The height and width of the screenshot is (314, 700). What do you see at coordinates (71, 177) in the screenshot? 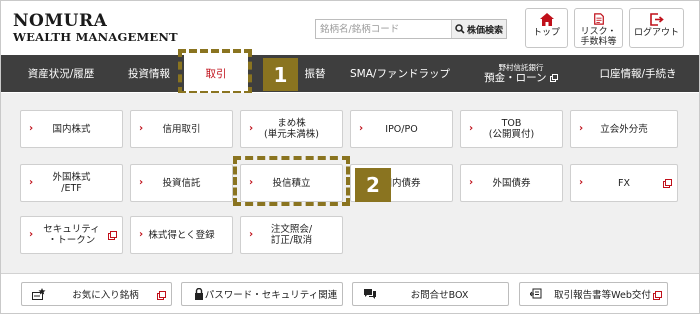
I see `tile-label-line1: 外国株式` at bounding box center [71, 177].